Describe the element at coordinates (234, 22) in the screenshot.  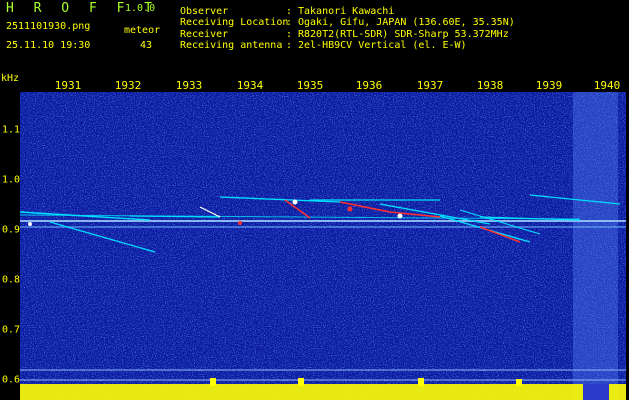
I see `info-key: Receiving Location` at that location.